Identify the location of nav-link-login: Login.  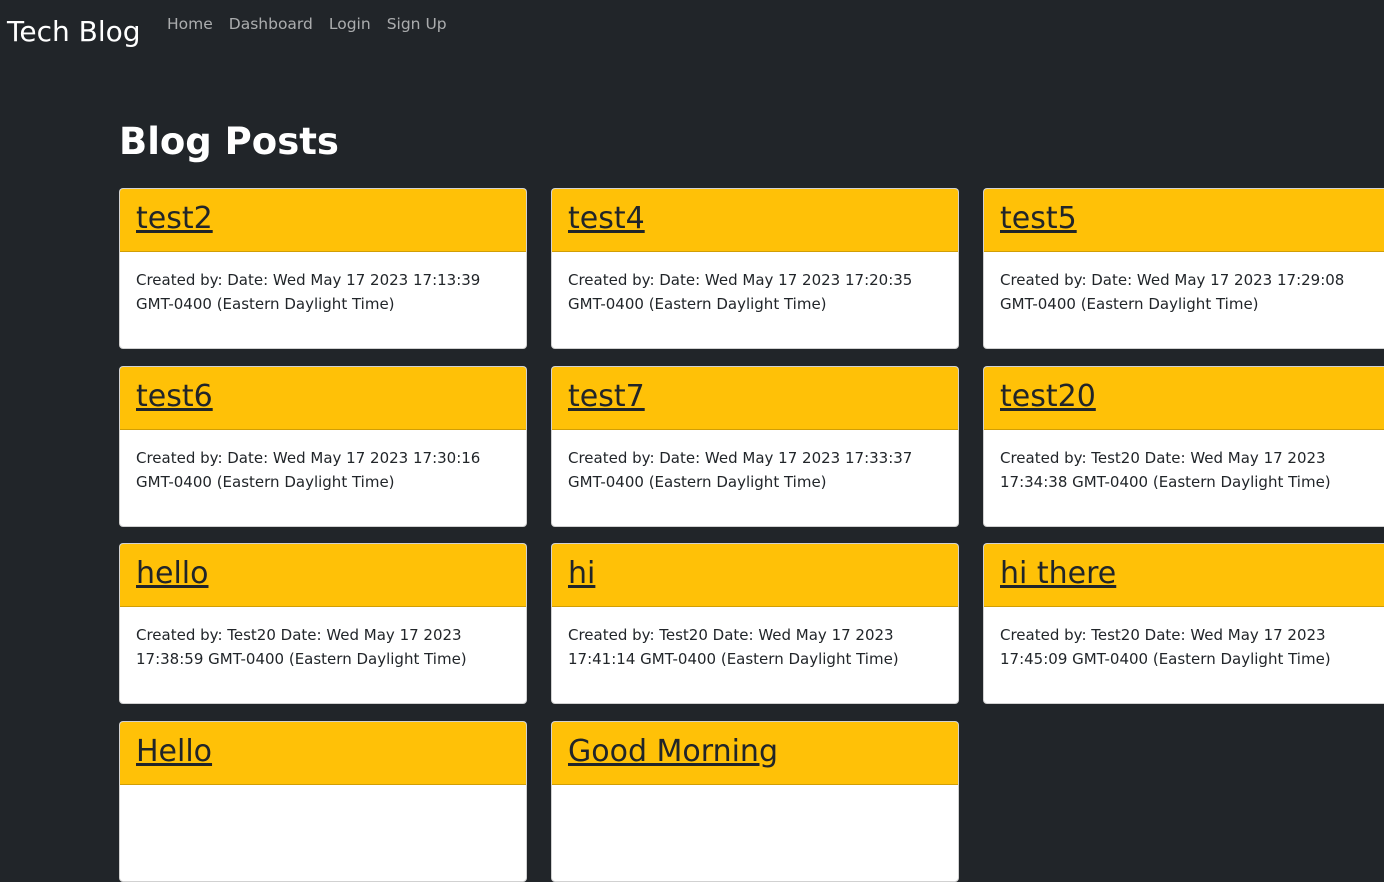
(350, 24).